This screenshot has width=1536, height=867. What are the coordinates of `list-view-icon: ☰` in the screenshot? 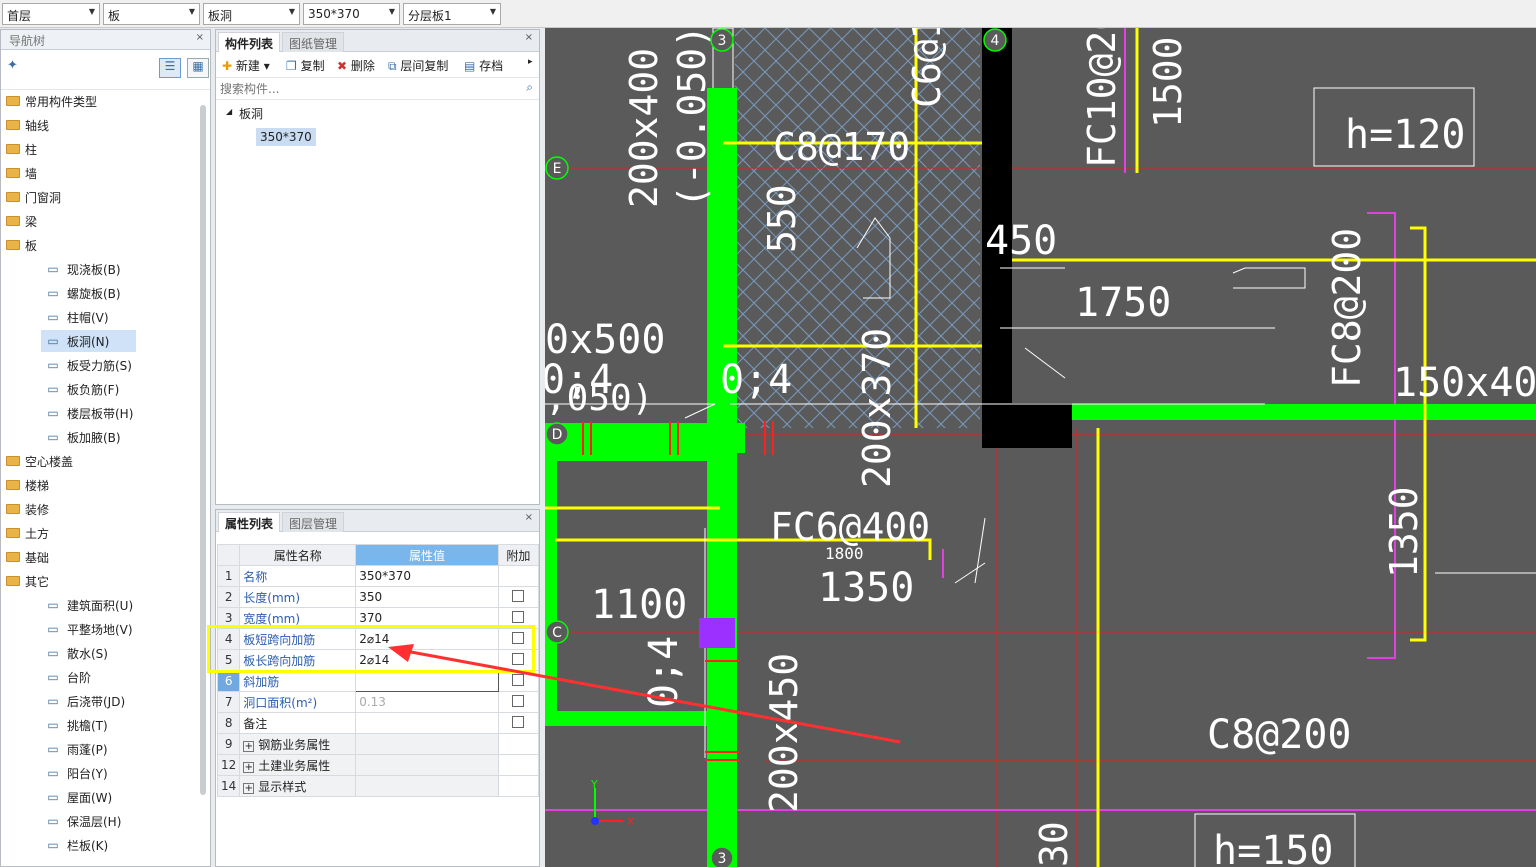 It's located at (170, 68).